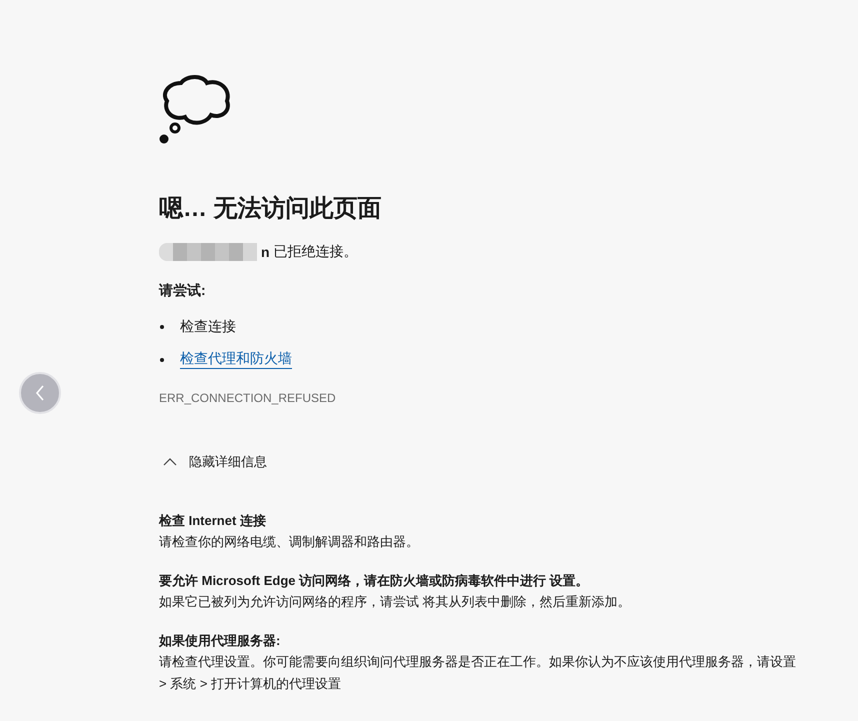  Describe the element at coordinates (182, 291) in the screenshot. I see `suggestions-heading: 请尝试:` at that location.